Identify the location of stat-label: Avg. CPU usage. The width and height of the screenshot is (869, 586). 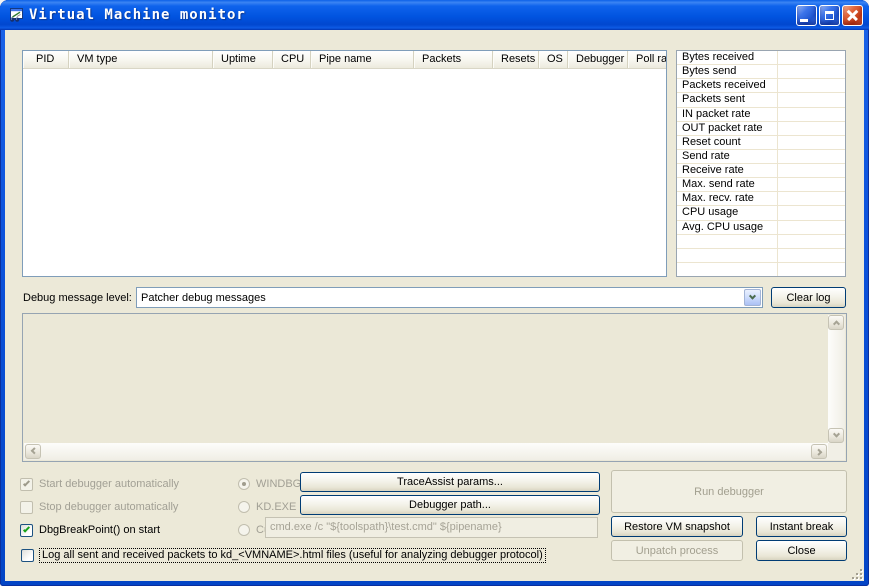
(727, 227).